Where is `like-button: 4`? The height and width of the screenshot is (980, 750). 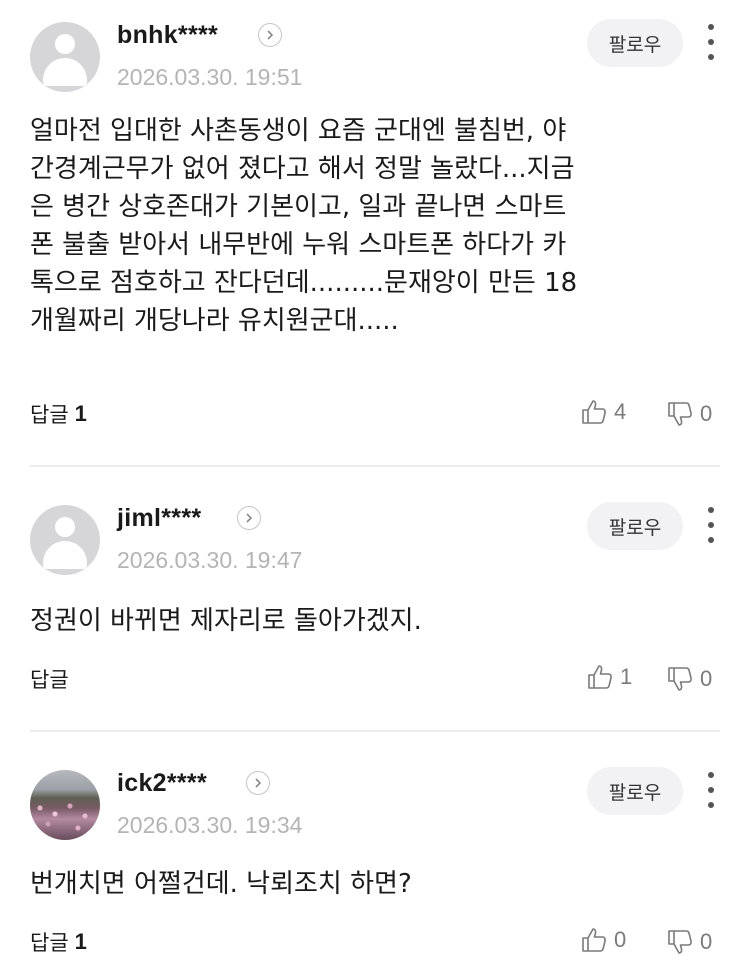 like-button: 4 is located at coordinates (603, 412).